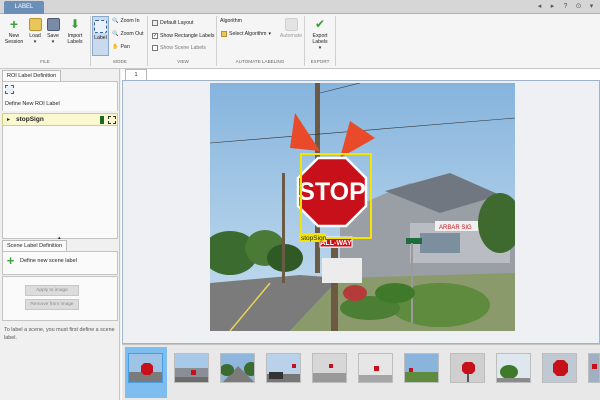 The width and height of the screenshot is (600, 400). I want to click on dropdown-icon: ▾, so click(591, 6).